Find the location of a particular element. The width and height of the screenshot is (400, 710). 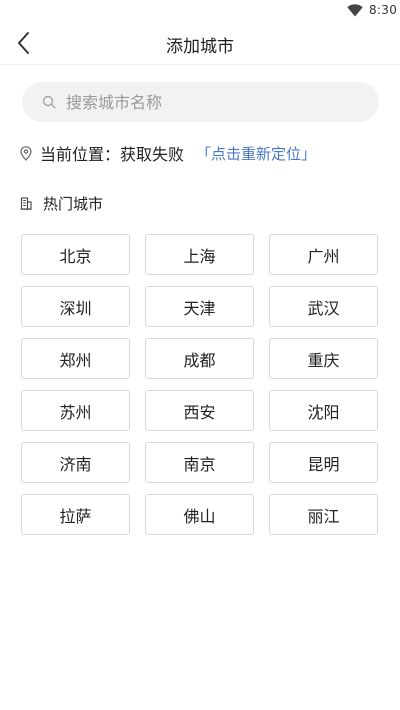

status-bar: 8:30 is located at coordinates (200, 12).